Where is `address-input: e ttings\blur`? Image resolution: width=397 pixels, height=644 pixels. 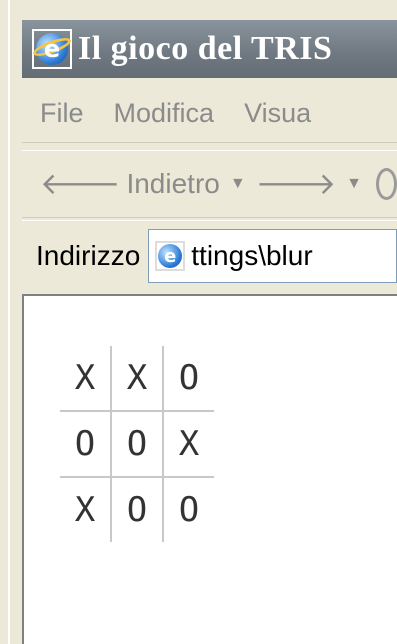 address-input: e ttings\blur is located at coordinates (272, 256).